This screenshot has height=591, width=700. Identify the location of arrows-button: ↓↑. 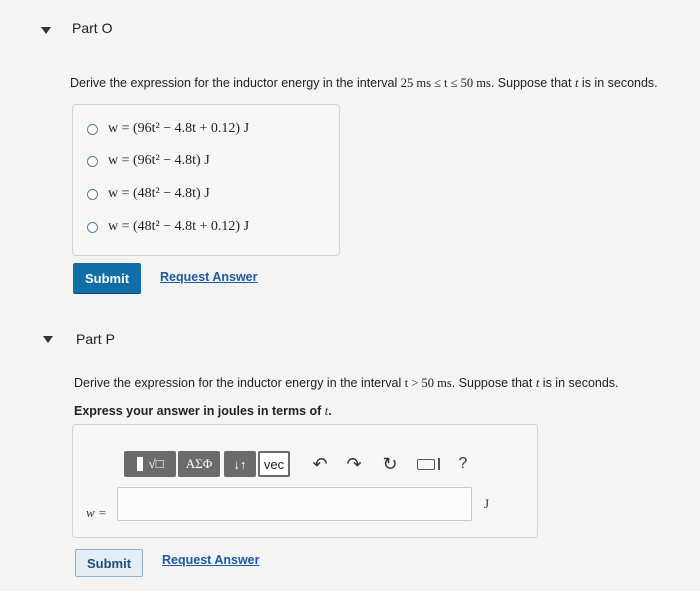
(240, 464).